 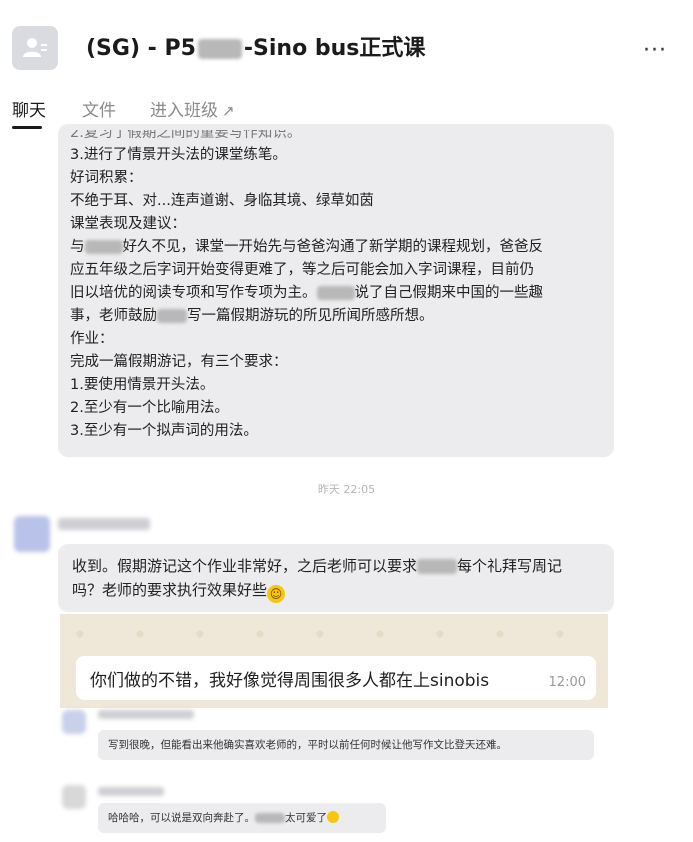 I want to click on report-line-text: 说了自己假期来中国的一些趣, so click(x=449, y=293).